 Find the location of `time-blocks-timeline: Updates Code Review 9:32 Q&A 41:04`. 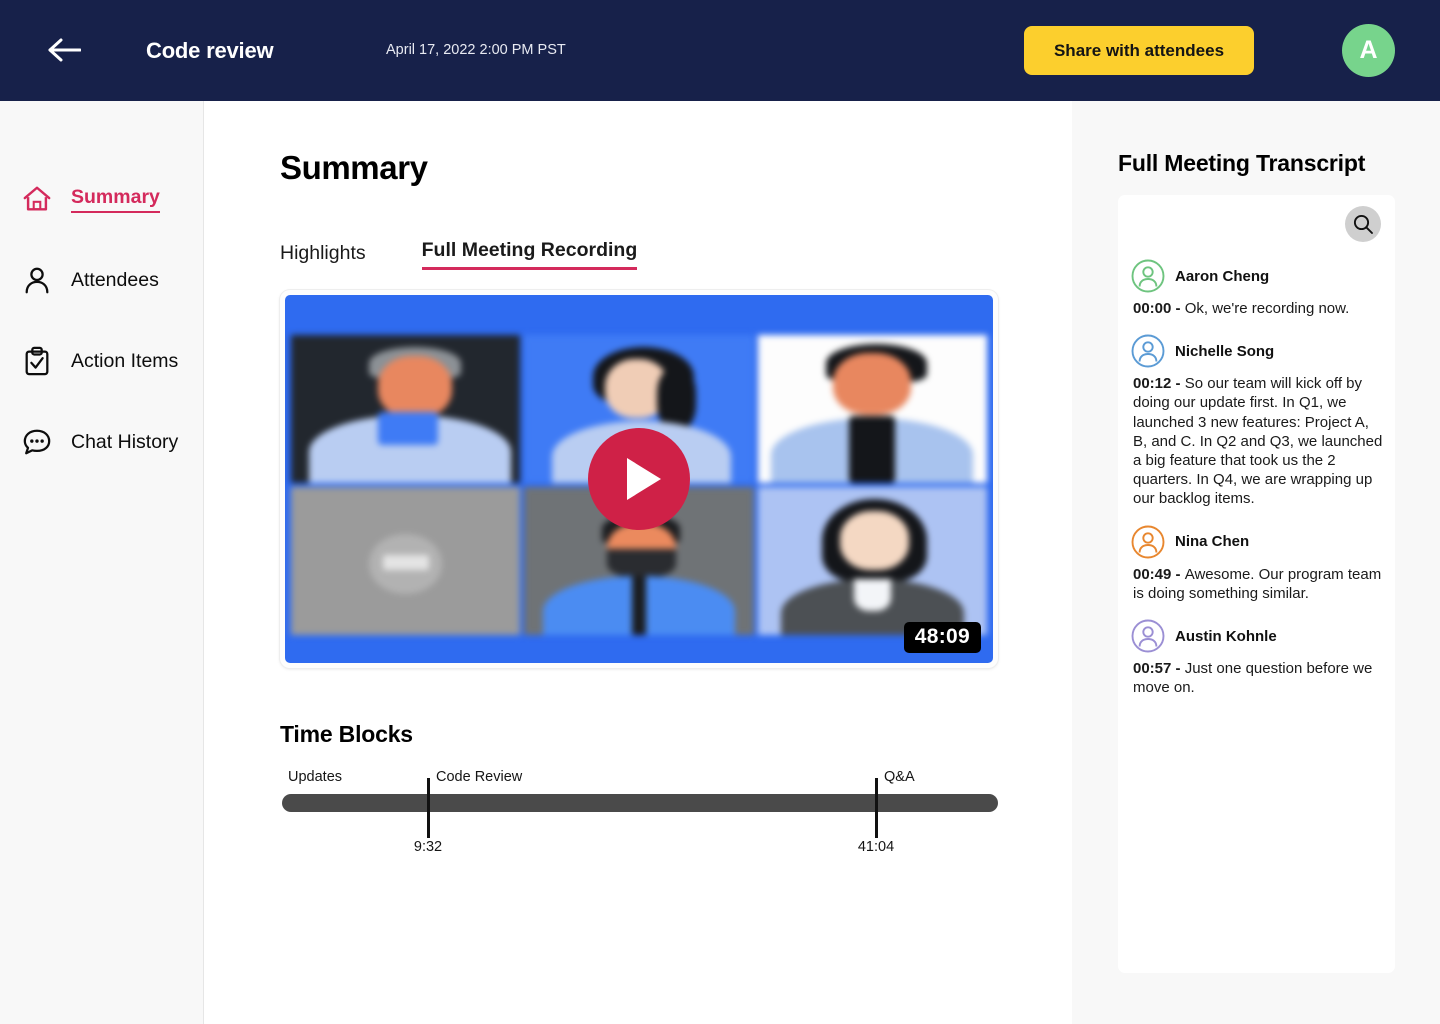

time-blocks-timeline: Updates Code Review 9:32 Q&A 41:04 is located at coordinates (639, 821).